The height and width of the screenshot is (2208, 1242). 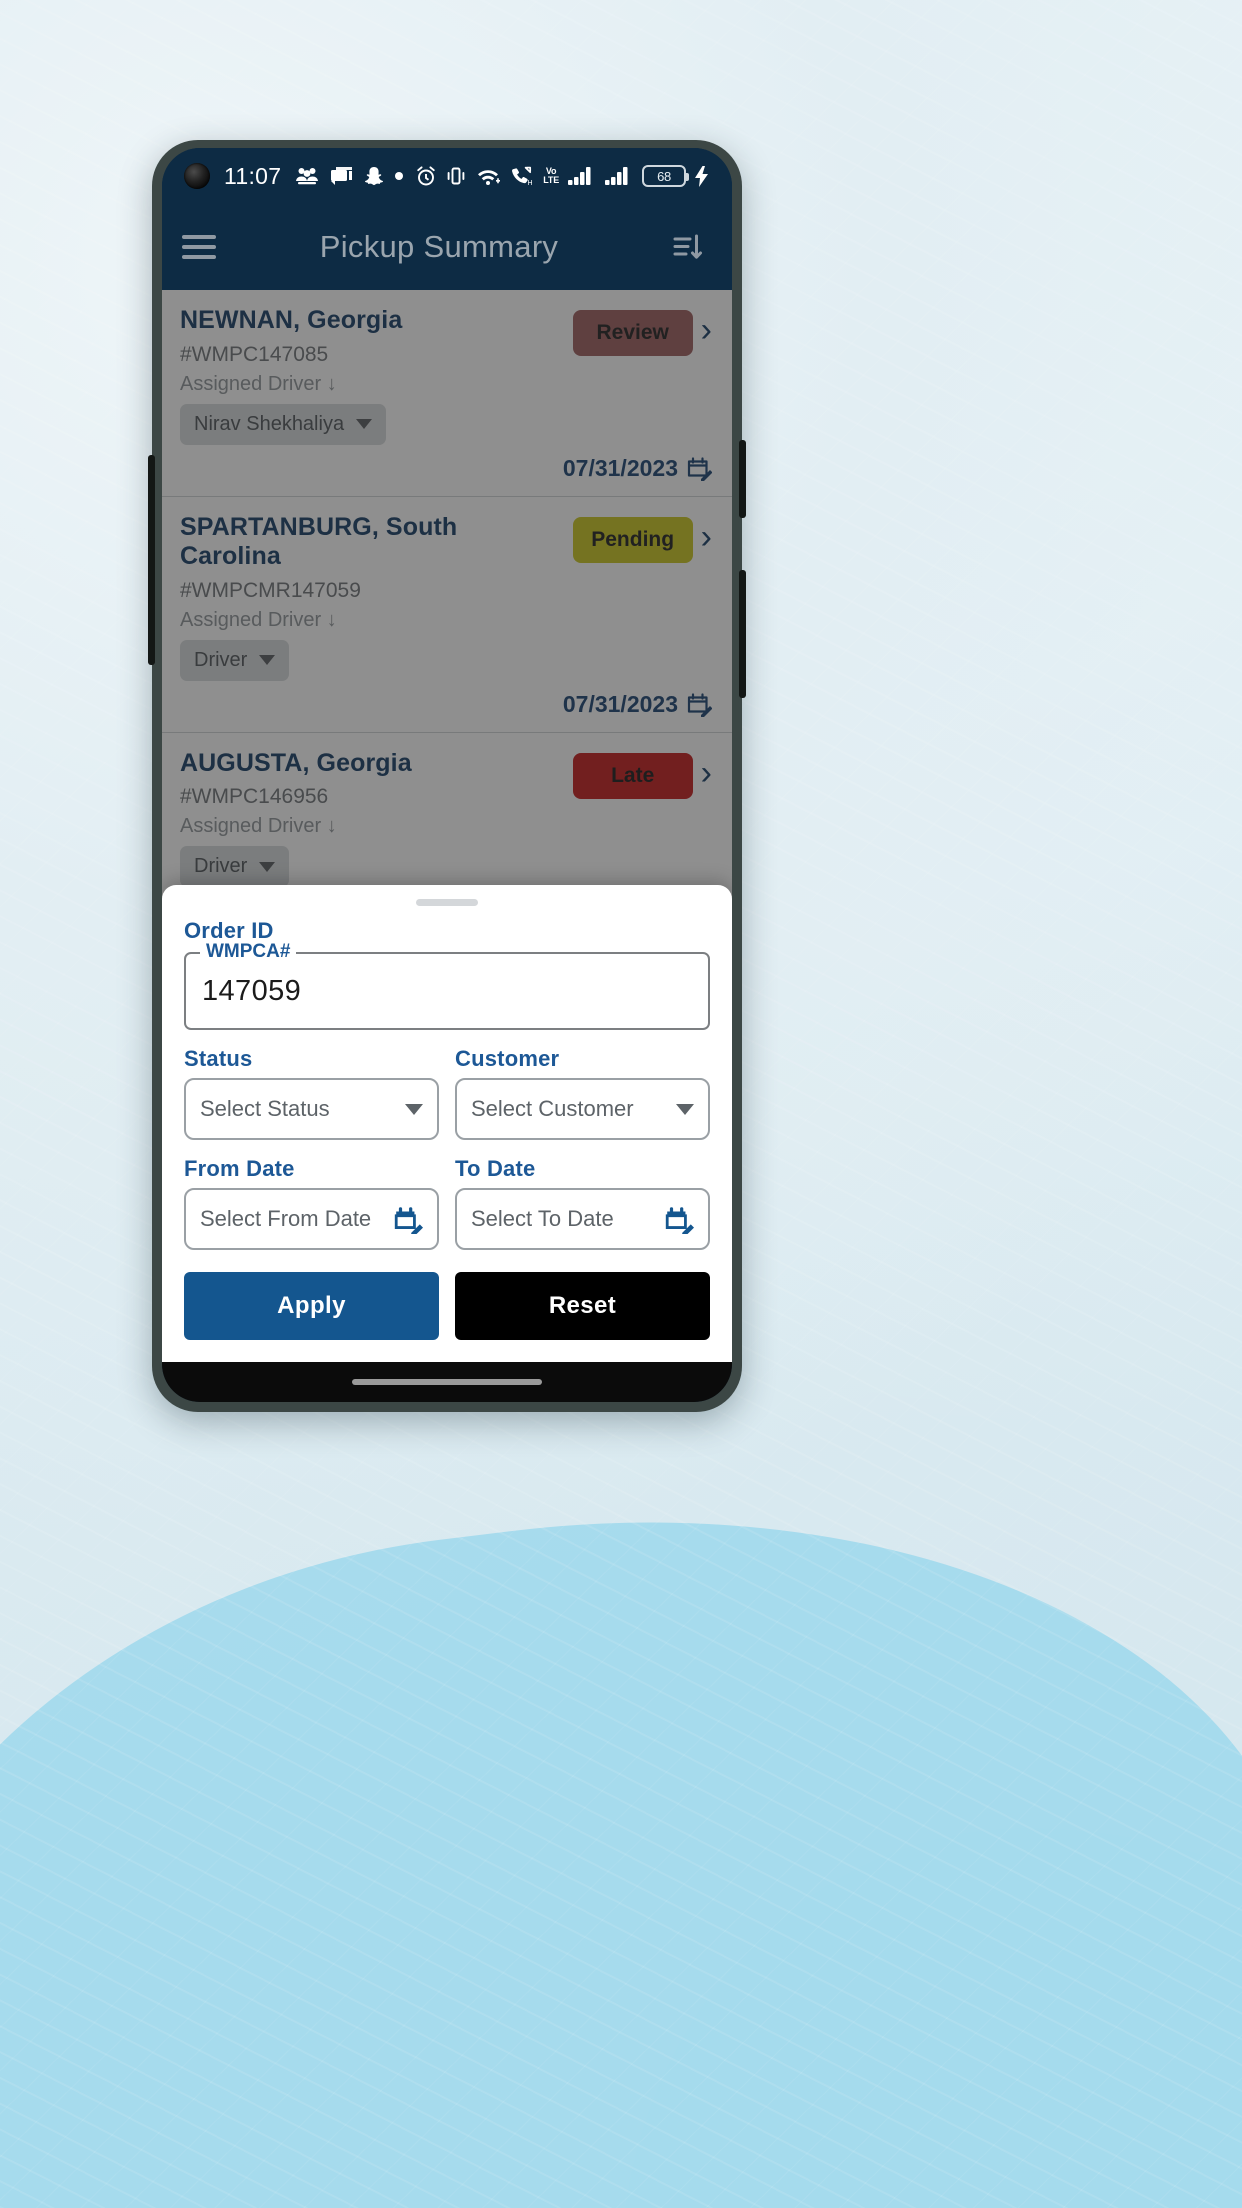 What do you see at coordinates (374, 175) in the screenshot?
I see `snapchat-icon` at bounding box center [374, 175].